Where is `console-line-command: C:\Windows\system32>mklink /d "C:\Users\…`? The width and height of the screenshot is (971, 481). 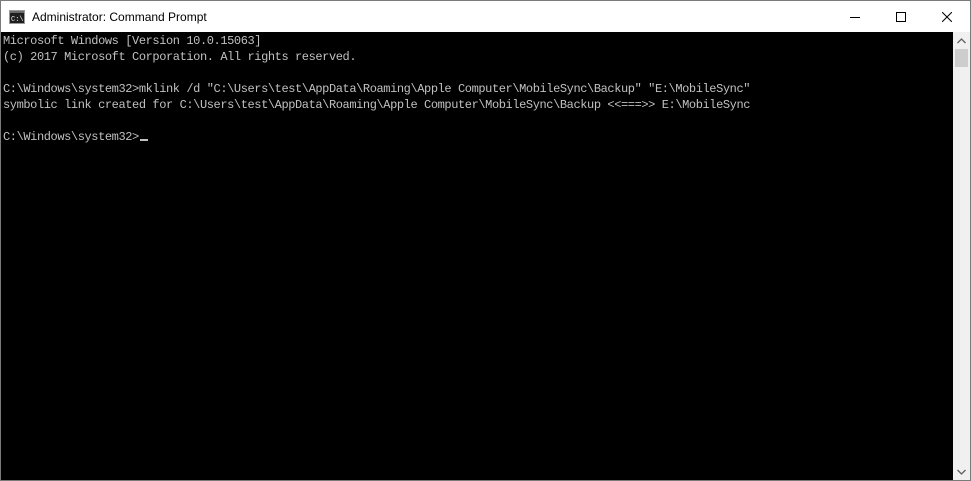
console-line-command: C:\Windows\system32>mklink /d "C:\Users\… is located at coordinates (377, 89).